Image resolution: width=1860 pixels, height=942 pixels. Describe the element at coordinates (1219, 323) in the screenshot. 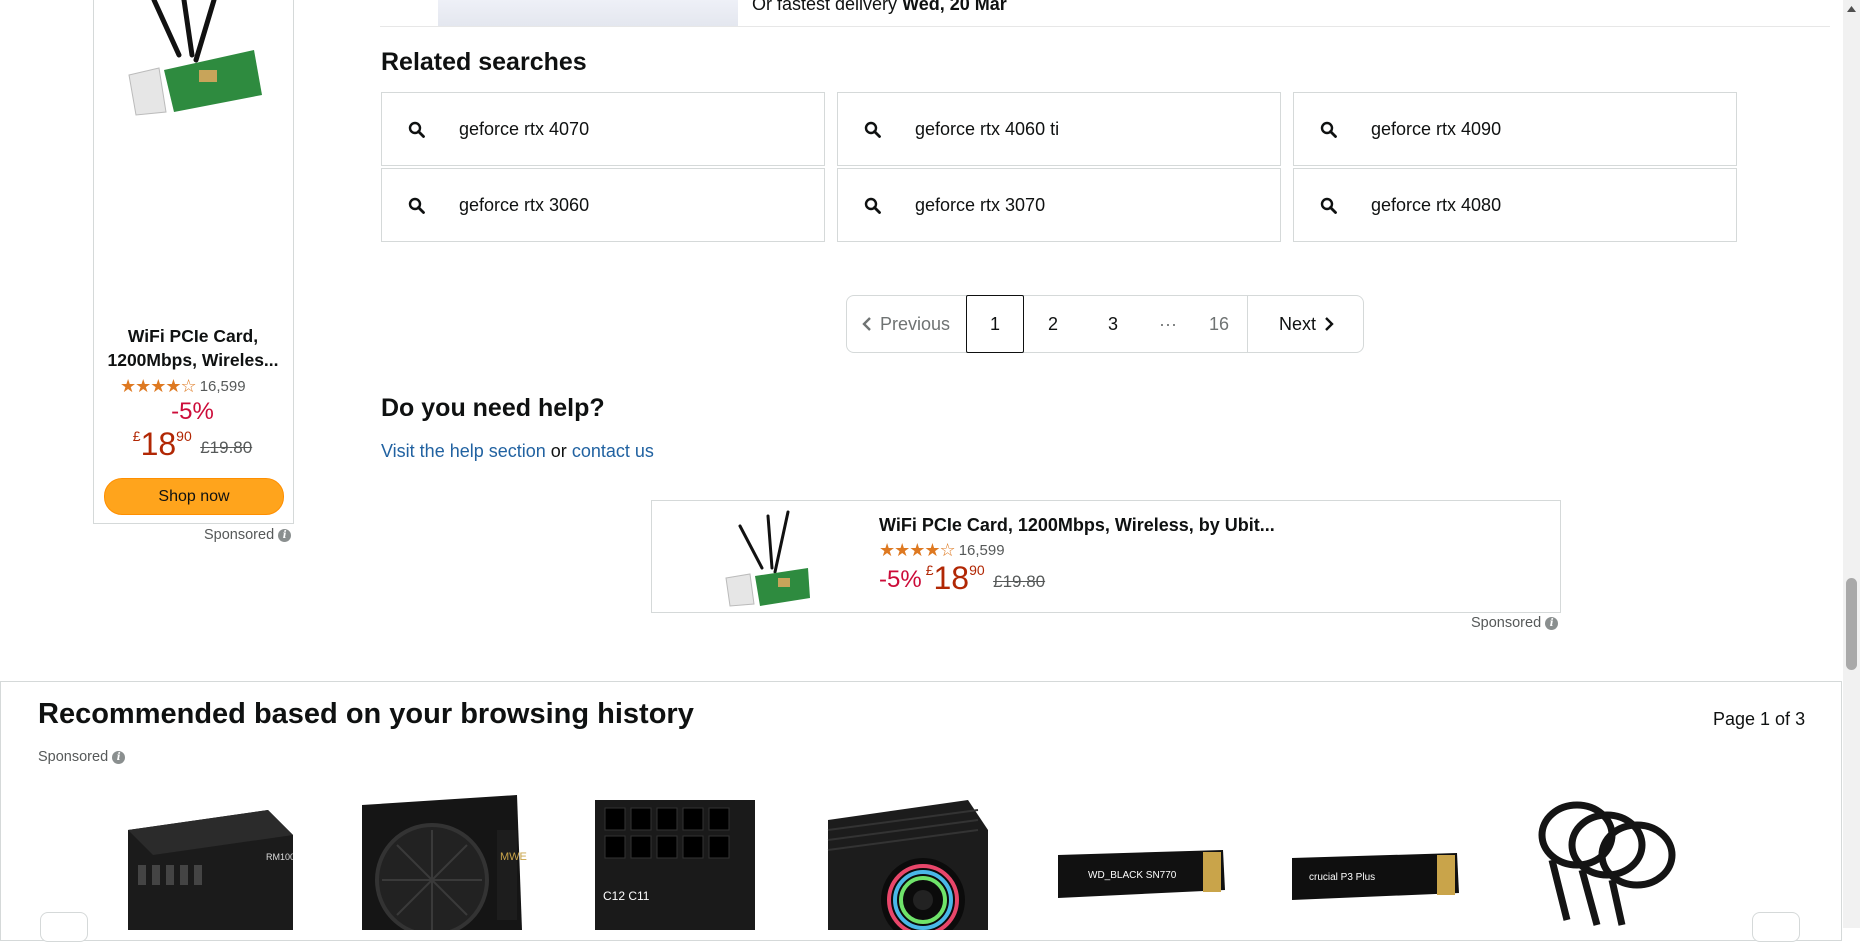

I see `page-16-label: 16` at that location.